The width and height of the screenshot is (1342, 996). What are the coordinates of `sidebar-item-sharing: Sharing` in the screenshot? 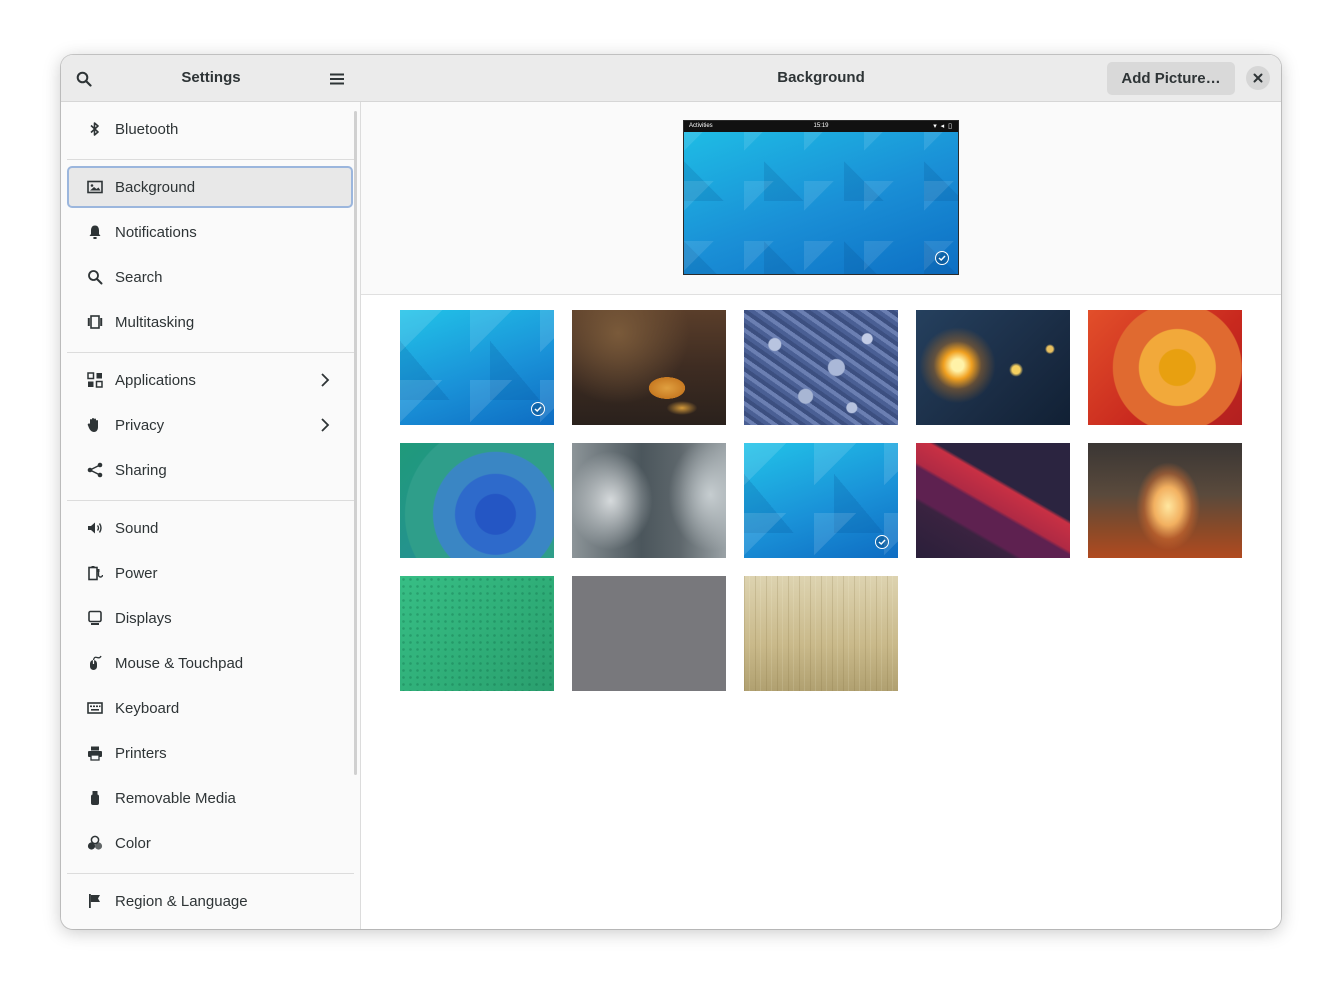 It's located at (210, 470).